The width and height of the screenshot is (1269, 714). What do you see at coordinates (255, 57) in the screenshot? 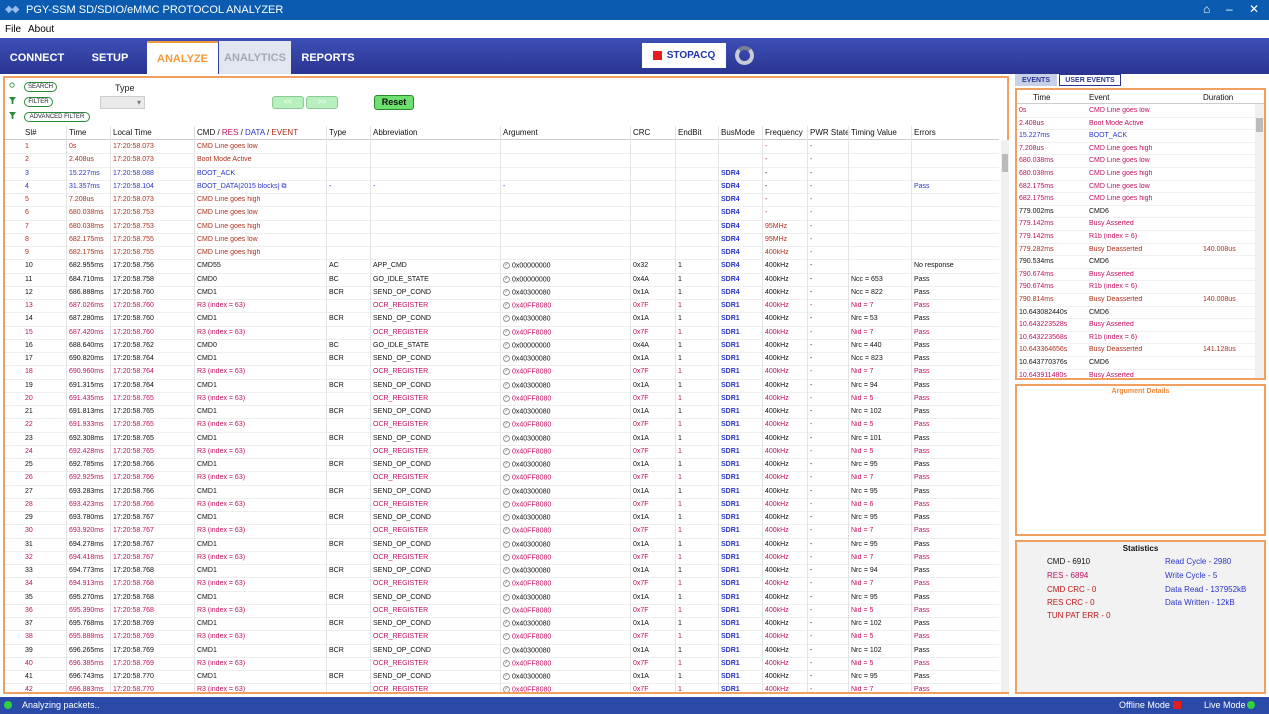
I see `tab-analytics: ANALYTICS` at bounding box center [255, 57].